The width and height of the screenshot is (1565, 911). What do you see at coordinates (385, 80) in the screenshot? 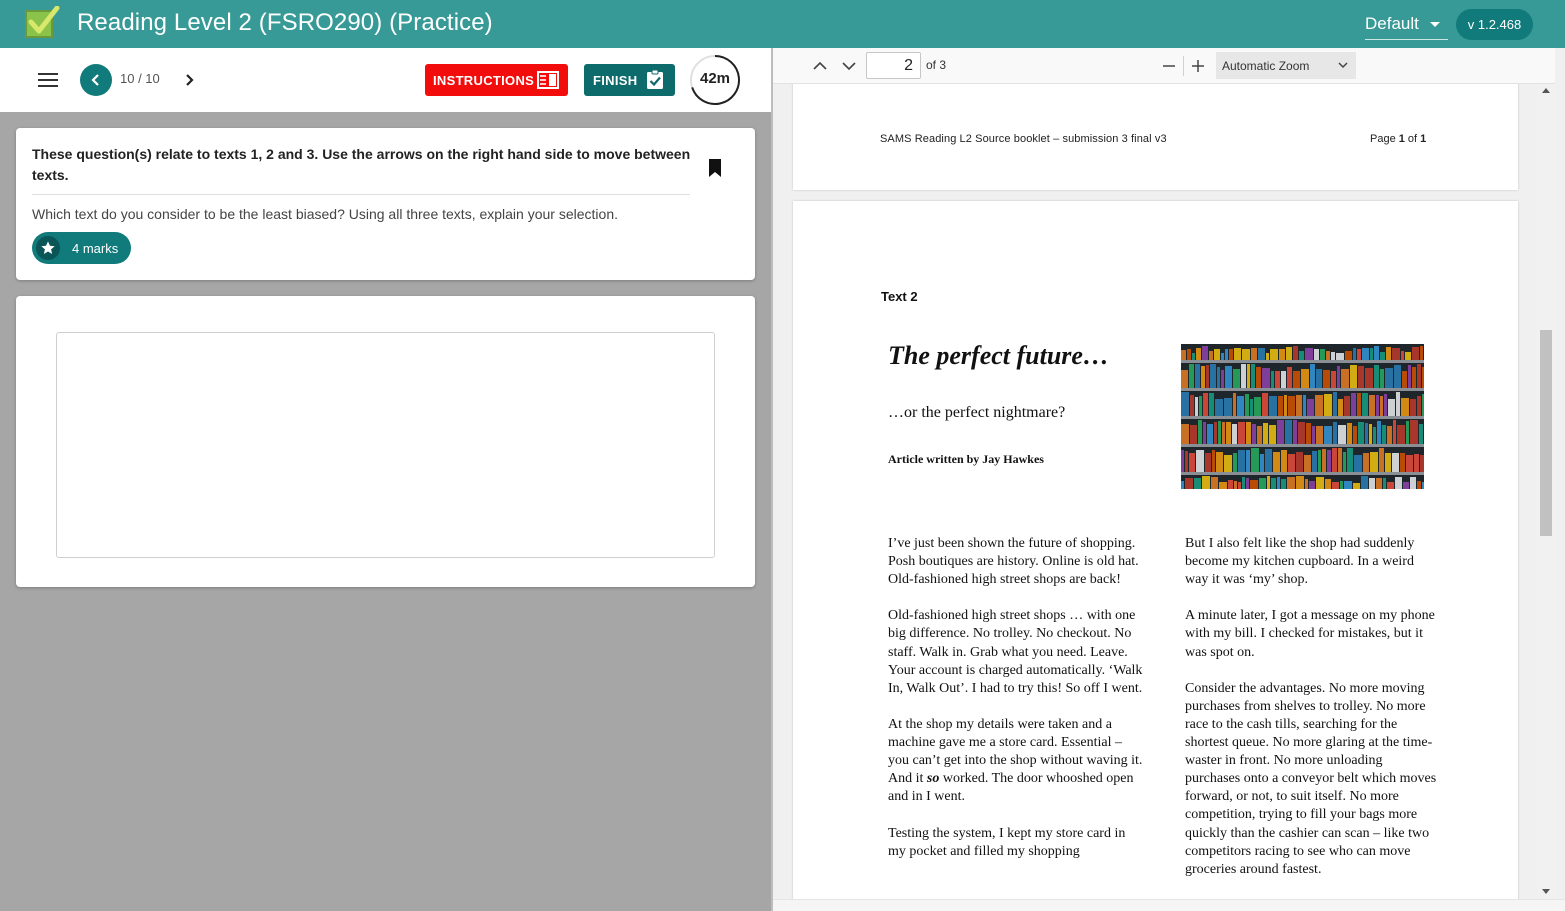
I see `question-toolbar: 10 / 10 INSTRUCTIONS FINISH 42m` at bounding box center [385, 80].